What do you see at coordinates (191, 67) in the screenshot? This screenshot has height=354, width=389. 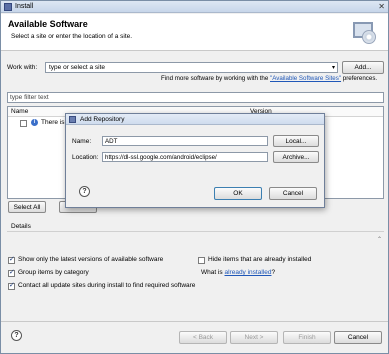 I see `work-with-combo: type or select a site ▾` at bounding box center [191, 67].